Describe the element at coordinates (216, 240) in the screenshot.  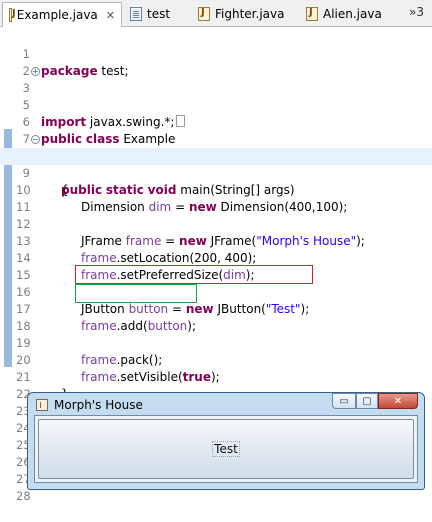
I see `code-line: 13 frame.setLocation(200, 400);` at that location.